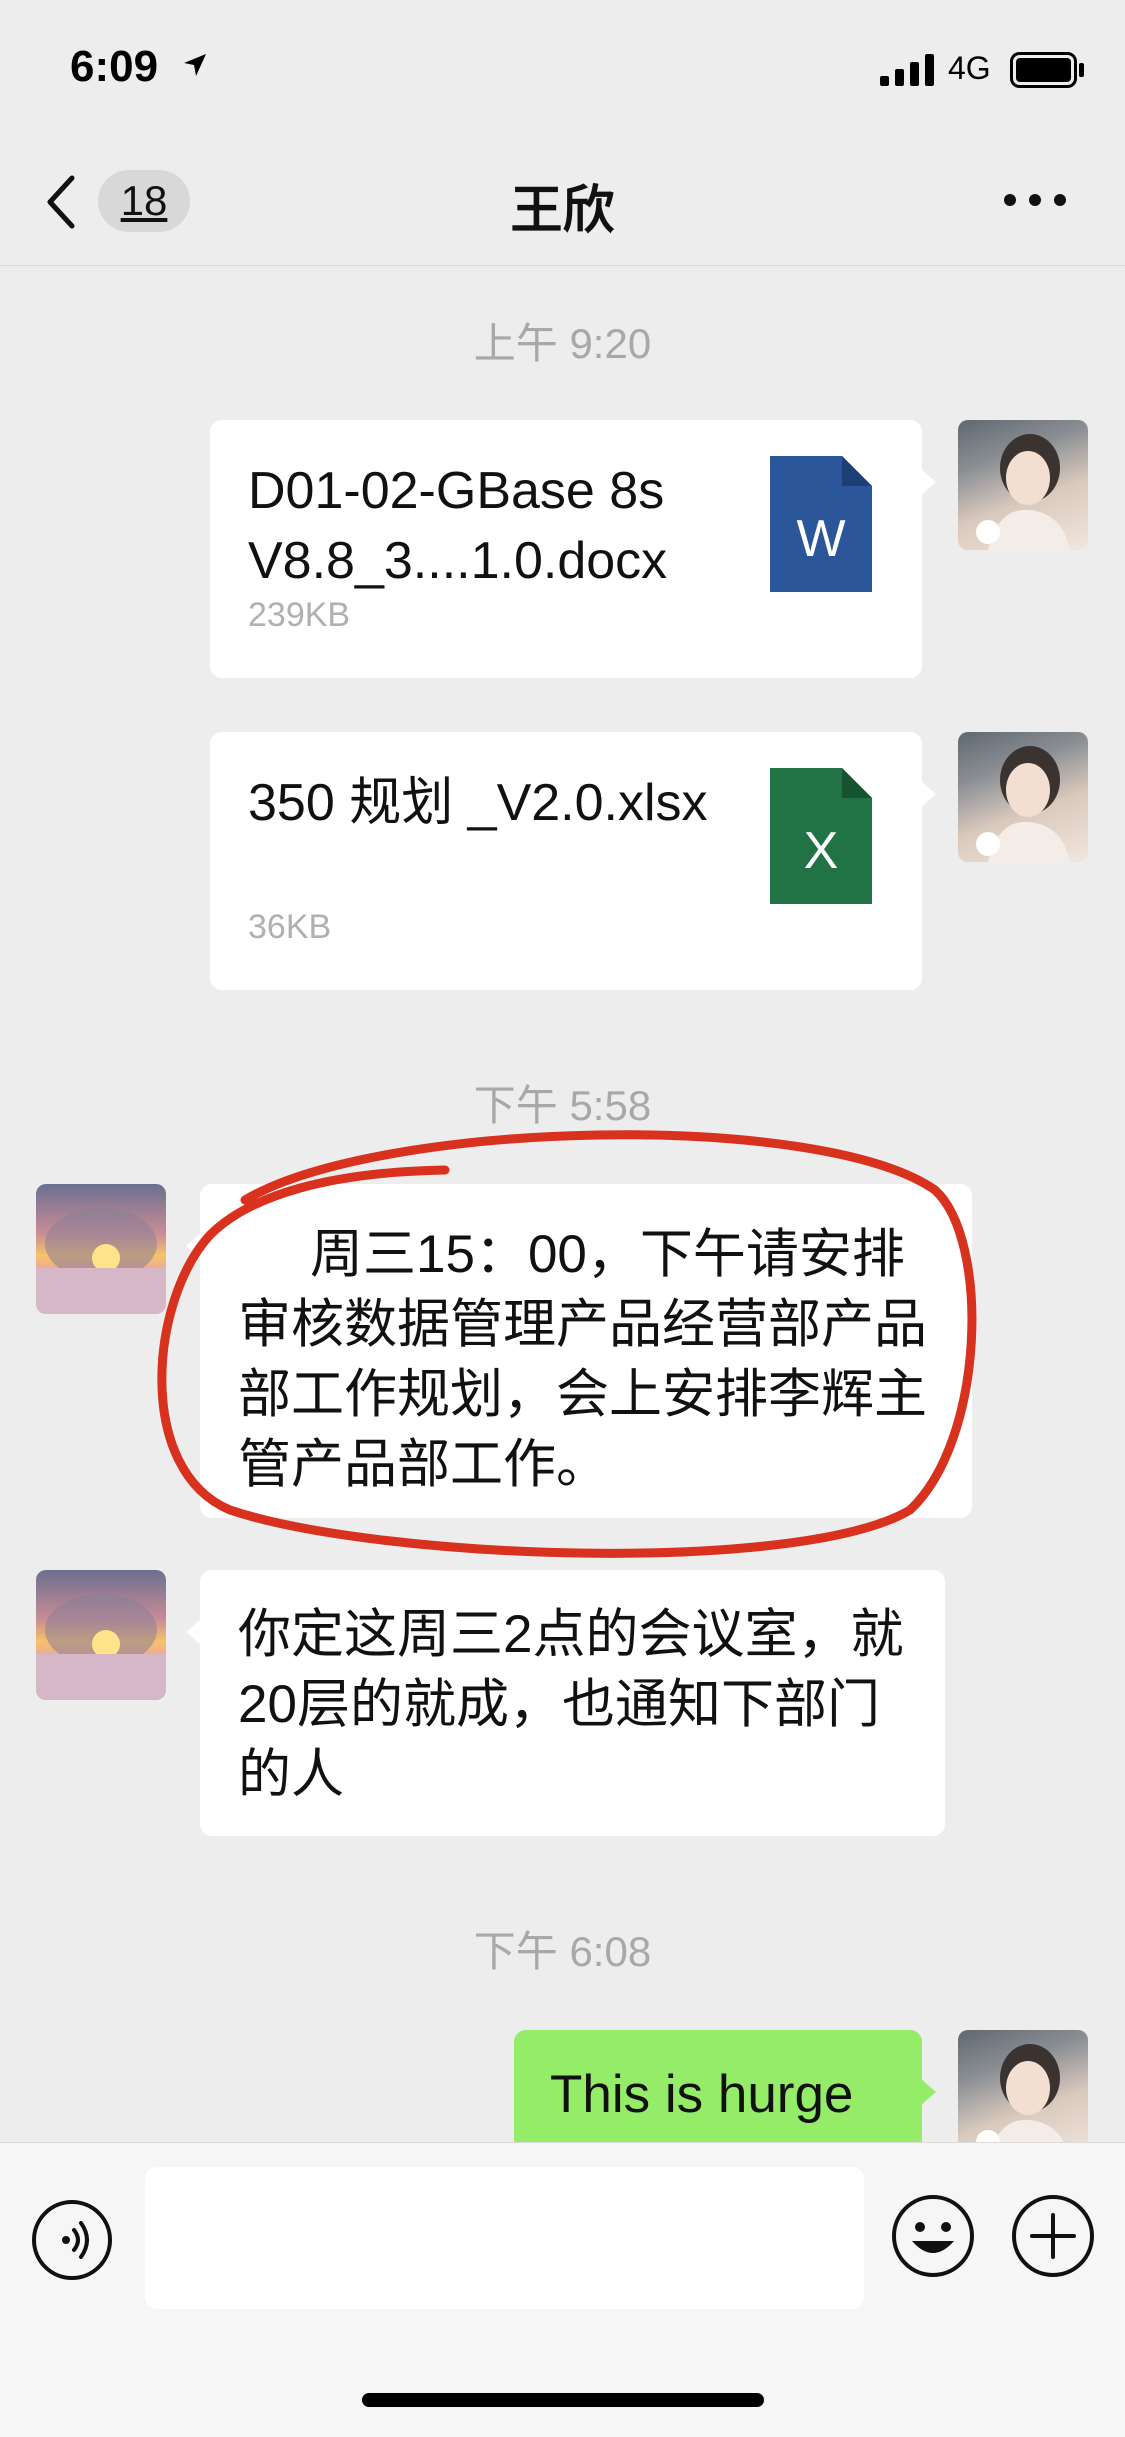 The image size is (1125, 2437). What do you see at coordinates (907, 70) in the screenshot?
I see `signal-icon` at bounding box center [907, 70].